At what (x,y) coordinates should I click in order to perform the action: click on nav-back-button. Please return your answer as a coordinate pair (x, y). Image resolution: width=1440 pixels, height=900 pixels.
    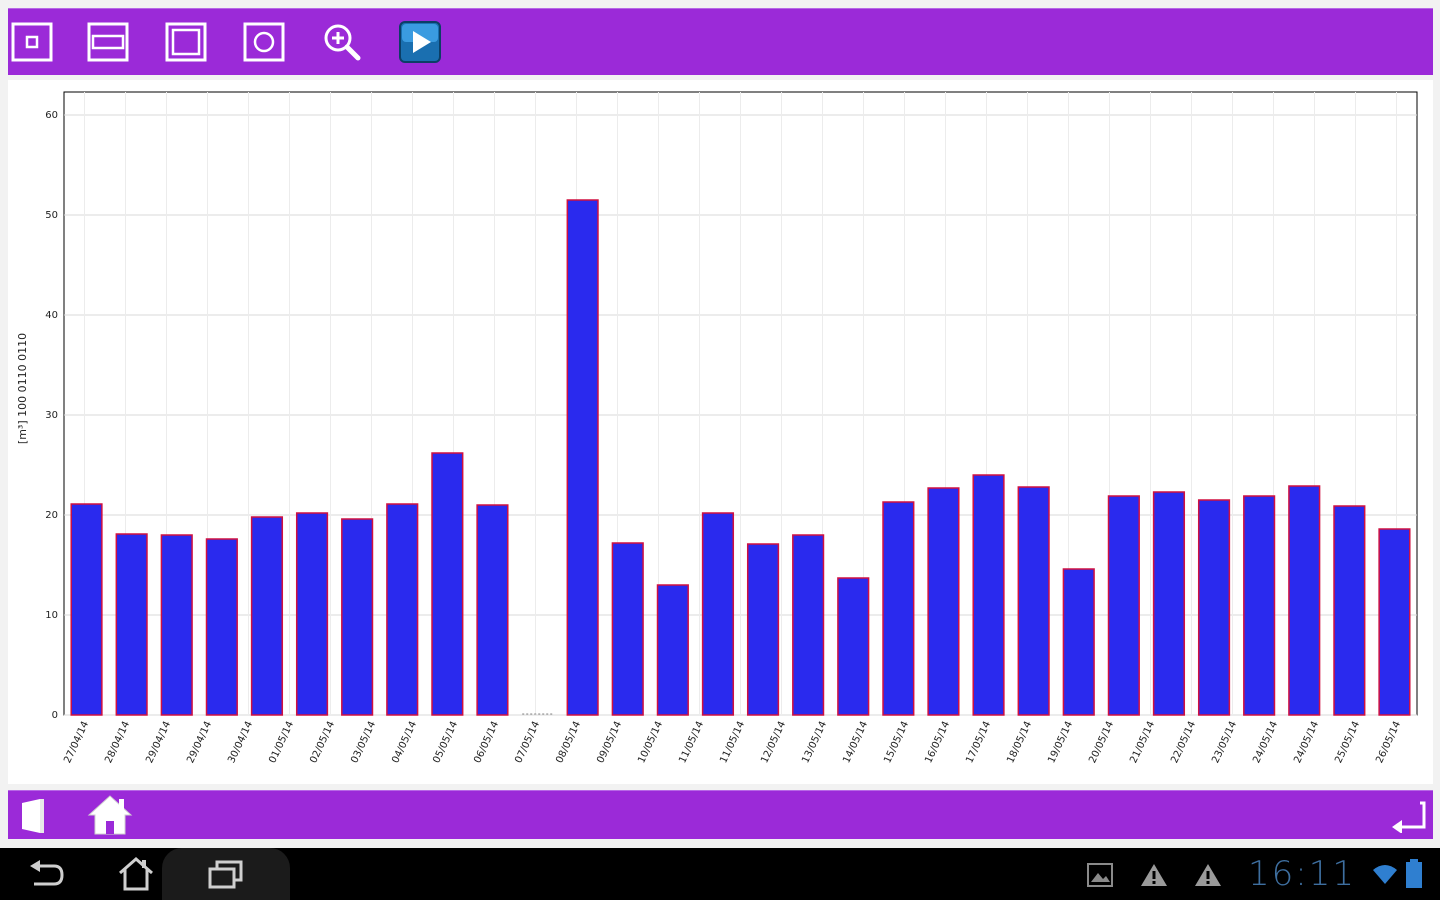
    Looking at the image, I should click on (46, 876).